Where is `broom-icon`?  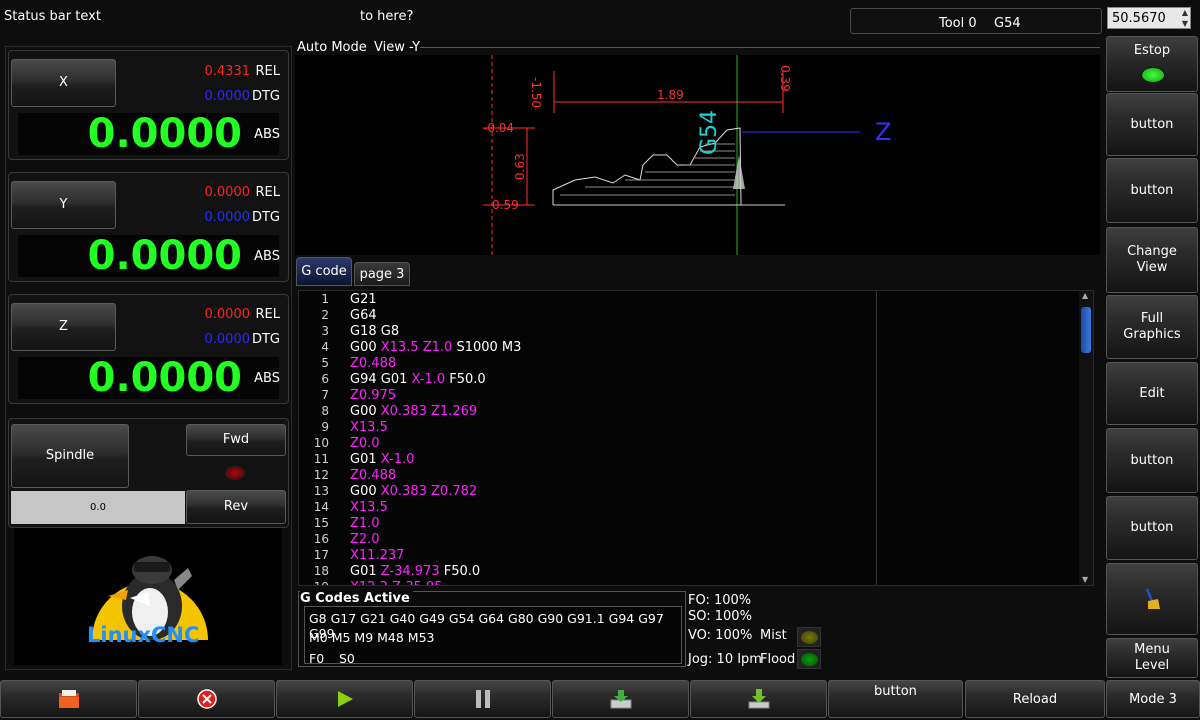
broom-icon is located at coordinates (1152, 598).